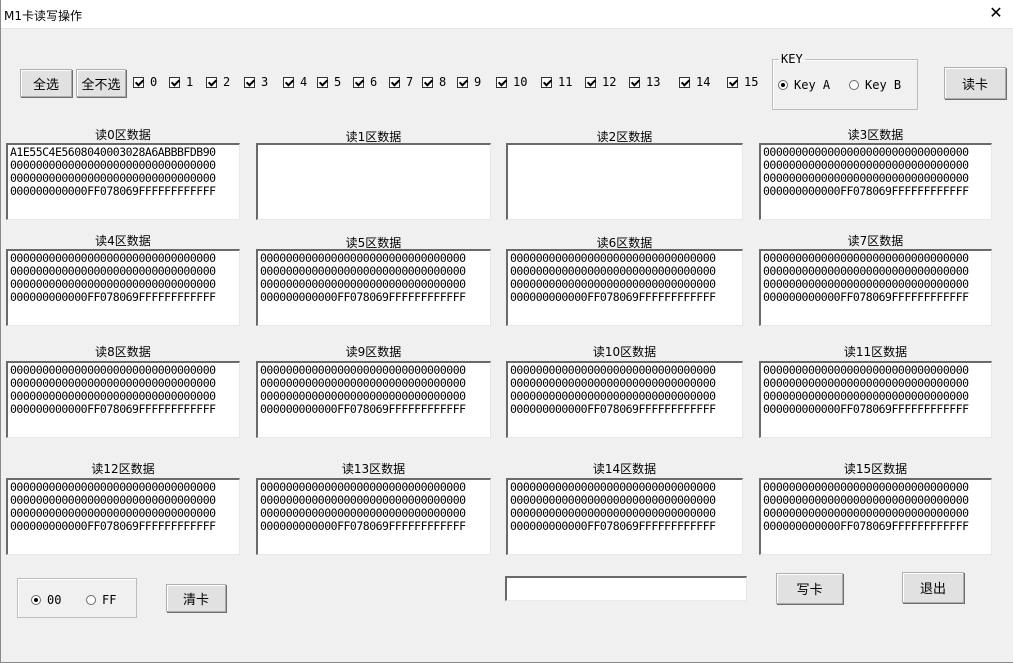  I want to click on sector-checkbox-10: 10, so click(511, 82).